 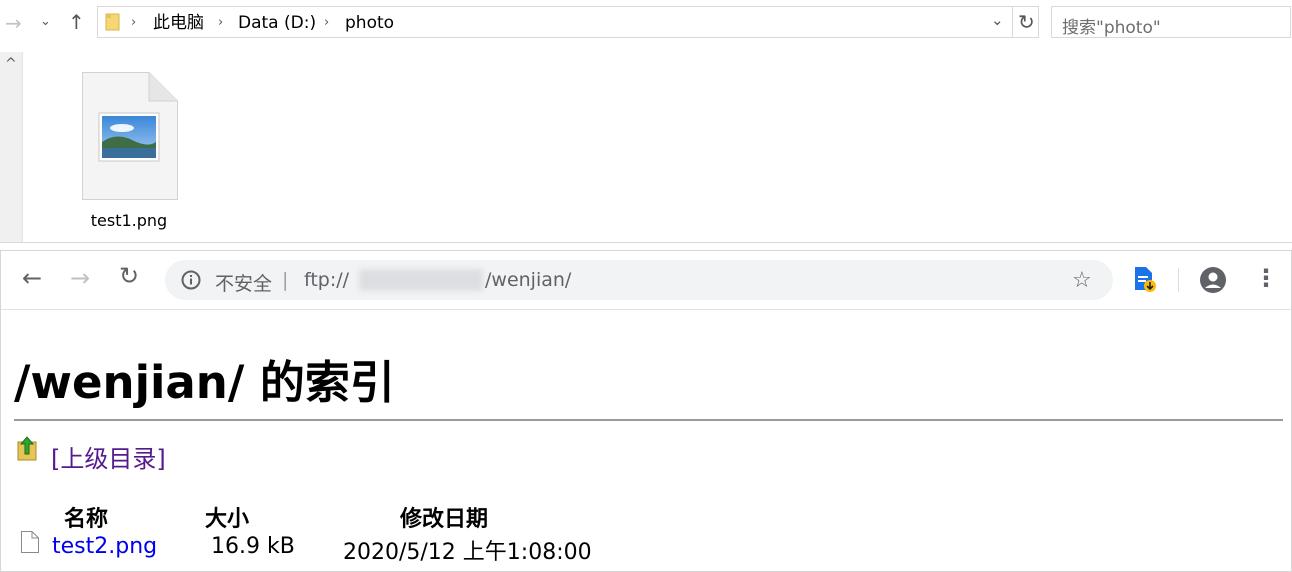 What do you see at coordinates (639, 280) in the screenshot?
I see `omnibox: 不安全 | ftp:// /wenjian/ ☆` at bounding box center [639, 280].